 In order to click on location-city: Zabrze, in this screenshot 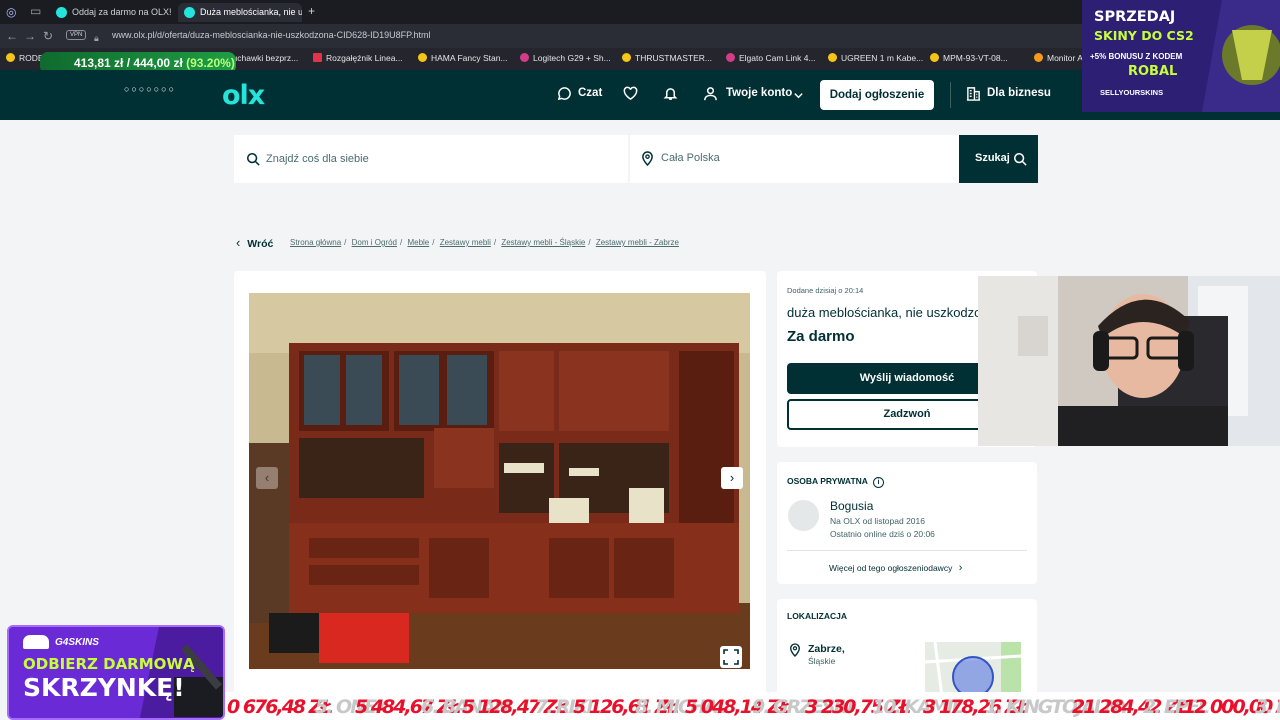, I will do `click(826, 649)`.